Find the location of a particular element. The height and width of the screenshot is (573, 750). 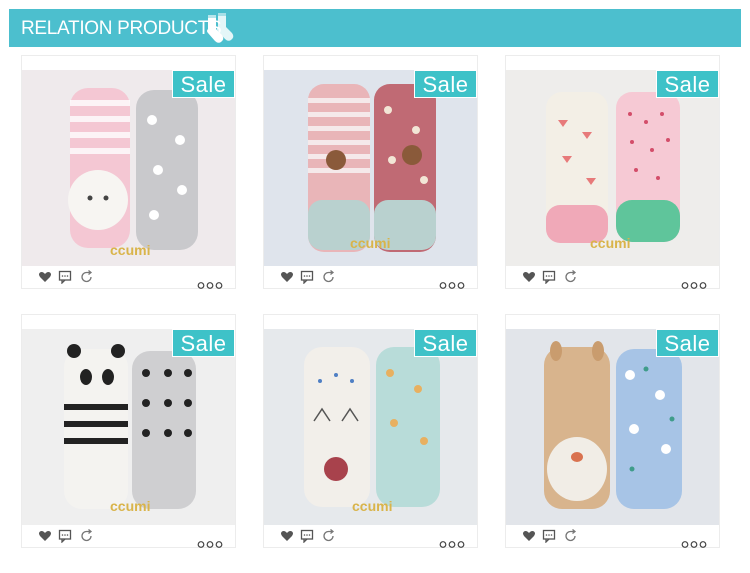

product-card: Sale is located at coordinates (612, 431).